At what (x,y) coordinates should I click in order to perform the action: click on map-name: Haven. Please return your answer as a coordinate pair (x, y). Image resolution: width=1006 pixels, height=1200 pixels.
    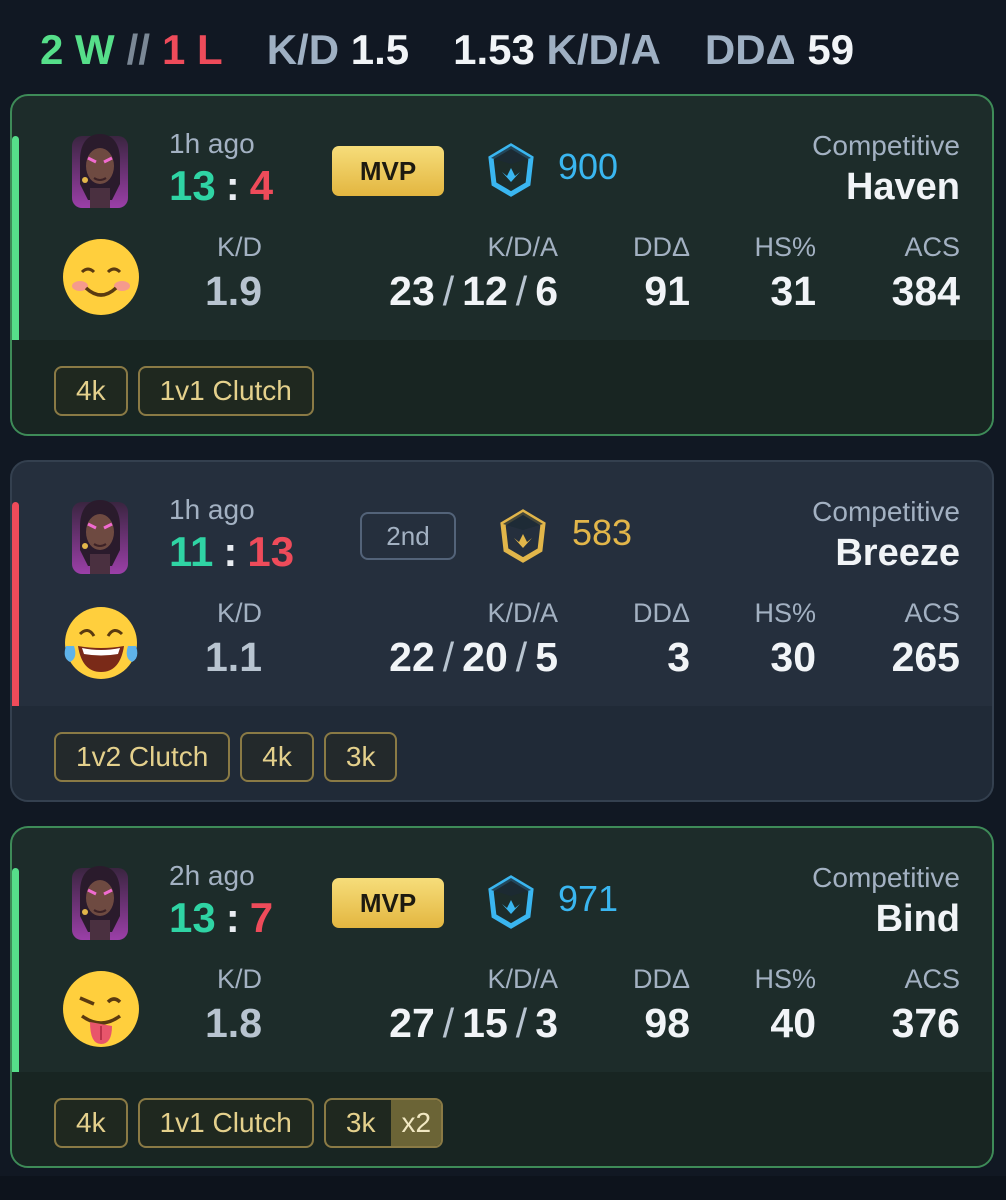
    Looking at the image, I should click on (902, 187).